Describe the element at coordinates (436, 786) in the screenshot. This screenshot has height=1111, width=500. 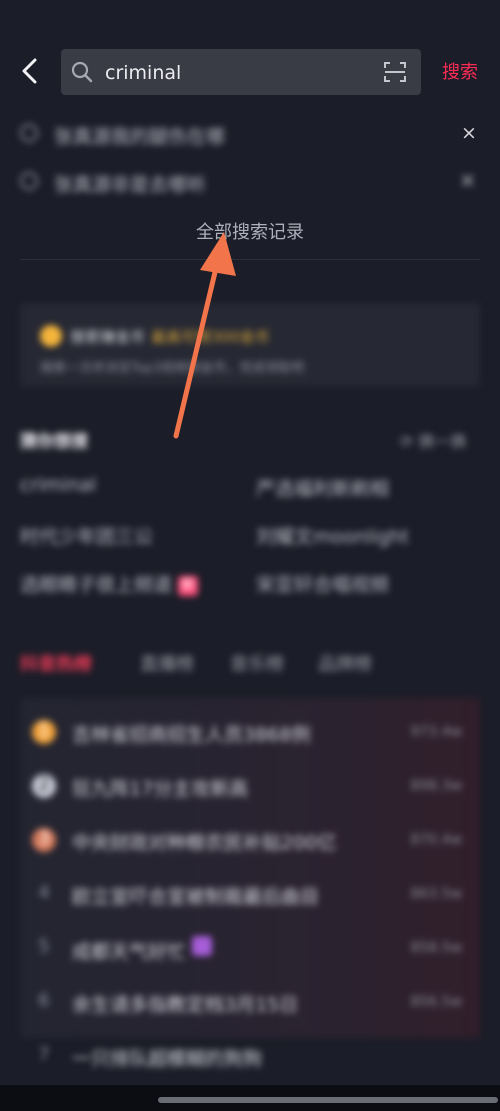
I see `hot-item-heat: 898.3w` at that location.